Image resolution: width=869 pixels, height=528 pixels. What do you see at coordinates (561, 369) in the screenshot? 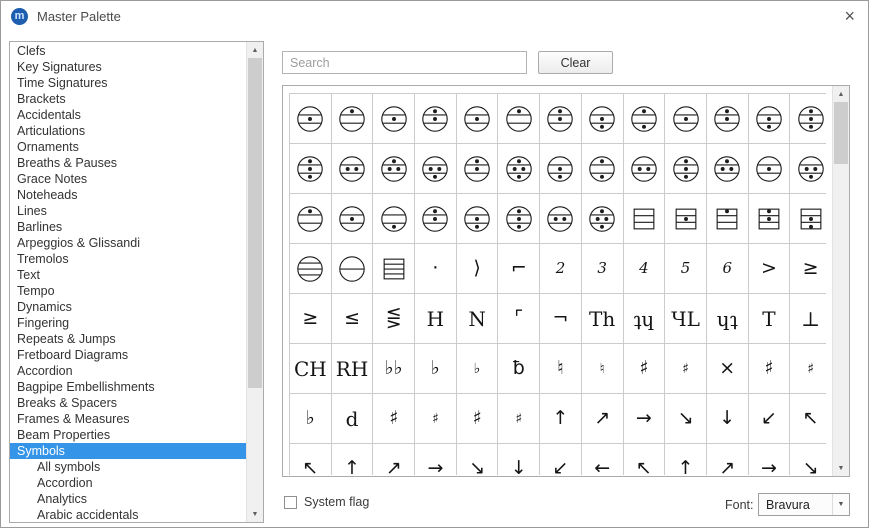
I see `symbol-cell: ♮` at bounding box center [561, 369].